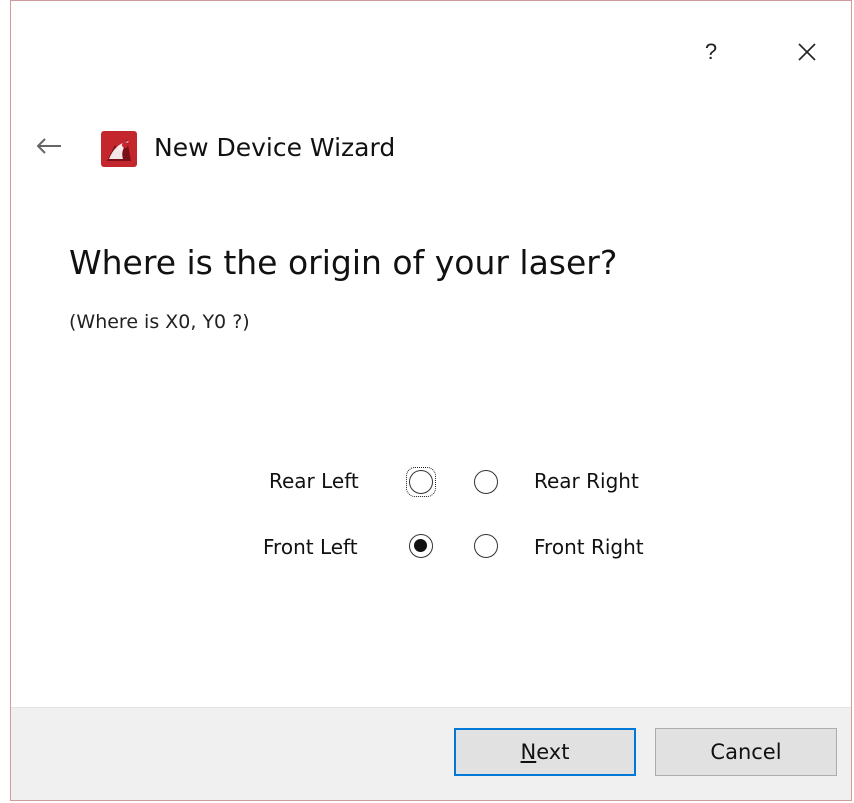 The image size is (854, 803). Describe the element at coordinates (275, 147) in the screenshot. I see `wizard-title: New Device Wizard` at that location.